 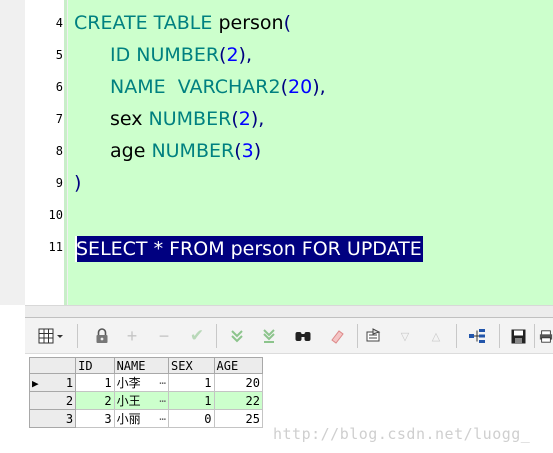 I want to click on line-number: 7, so click(x=59, y=119).